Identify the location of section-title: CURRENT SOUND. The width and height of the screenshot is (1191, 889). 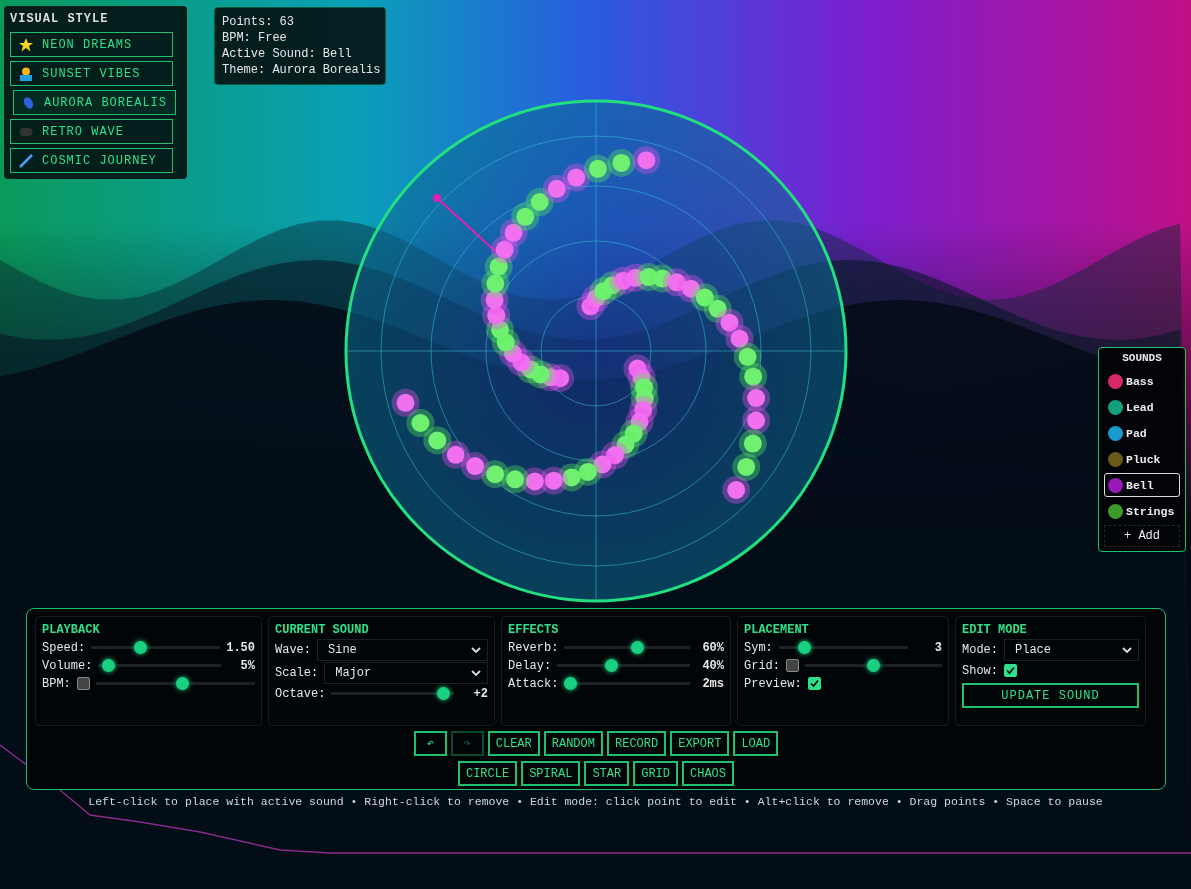
(322, 630).